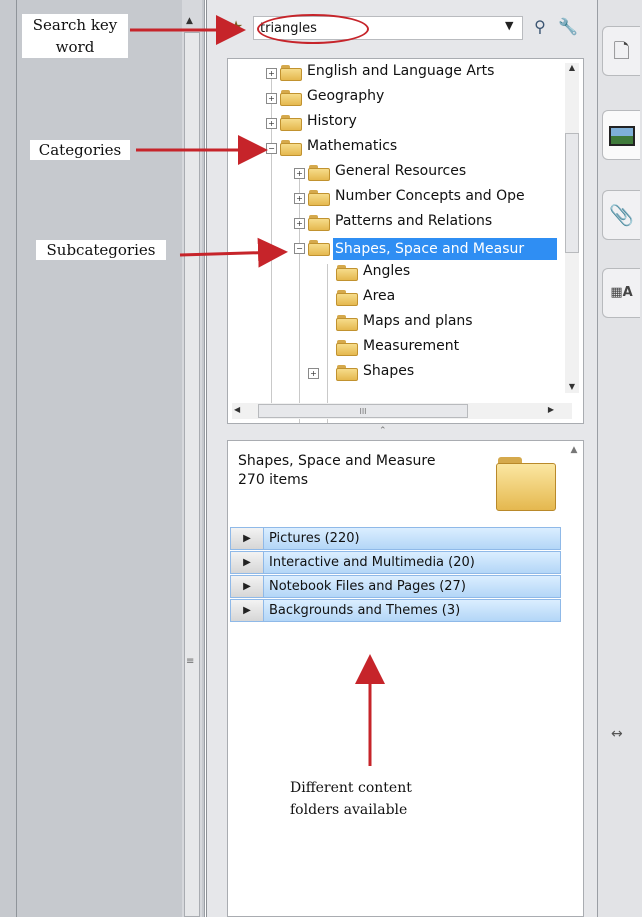 The width and height of the screenshot is (642, 917). Describe the element at coordinates (551, 409) in the screenshot. I see `scroll-right-icon: ▶` at that location.